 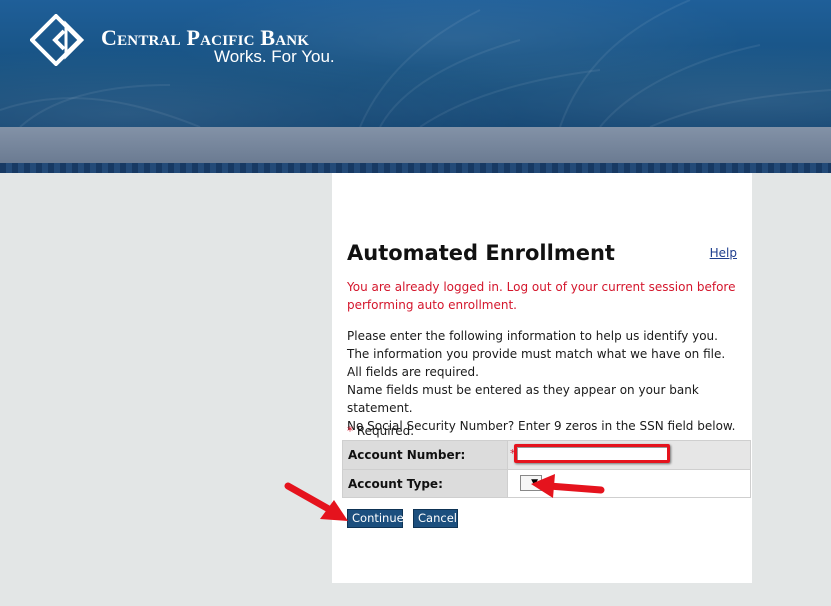 I want to click on required-label: Required., so click(x=385, y=431).